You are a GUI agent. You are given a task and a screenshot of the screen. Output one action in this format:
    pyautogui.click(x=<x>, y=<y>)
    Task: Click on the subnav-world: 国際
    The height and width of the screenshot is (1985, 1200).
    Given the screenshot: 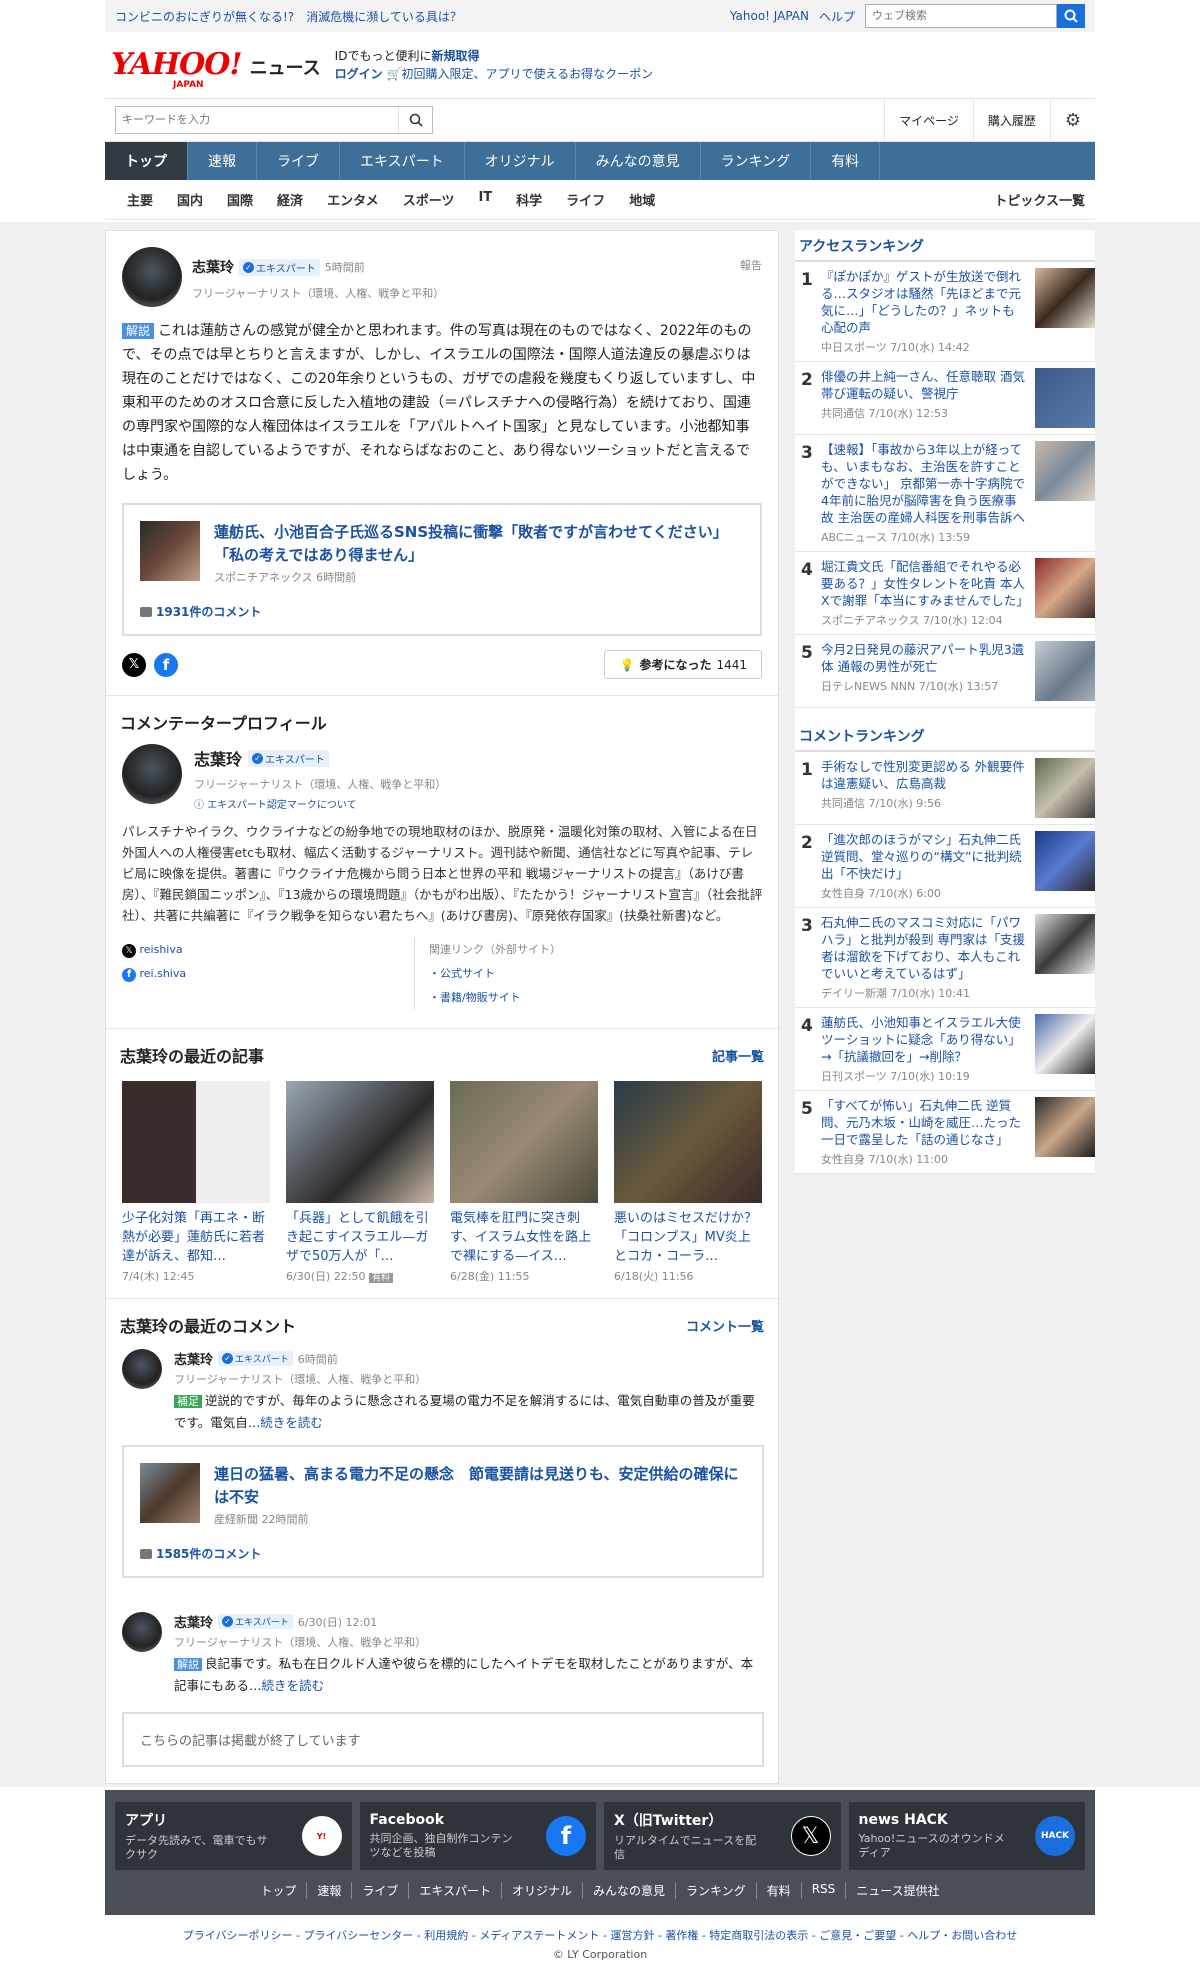 What is the action you would take?
    pyautogui.click(x=240, y=199)
    